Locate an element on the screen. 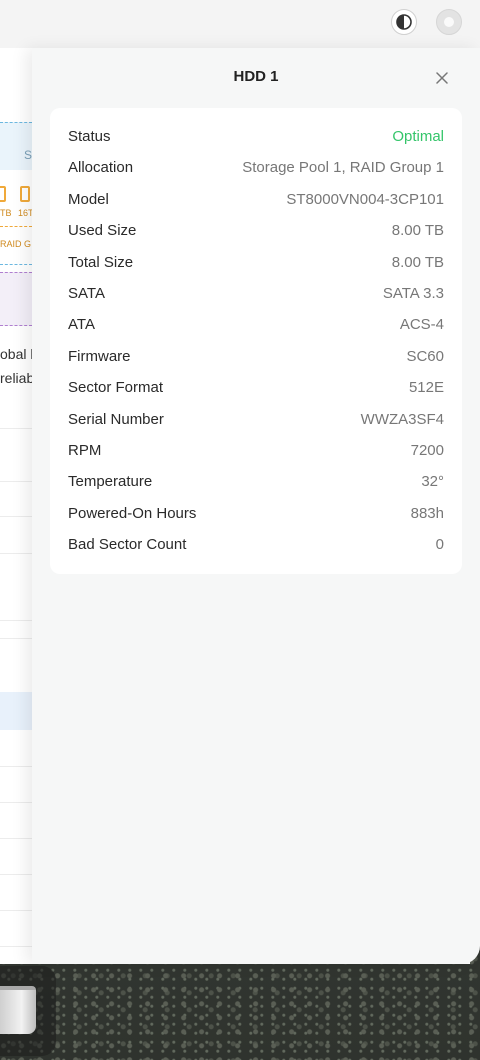 Image resolution: width=480 pixels, height=1060 pixels. info-row-total-size: Total Size 8.00 TB is located at coordinates (256, 262).